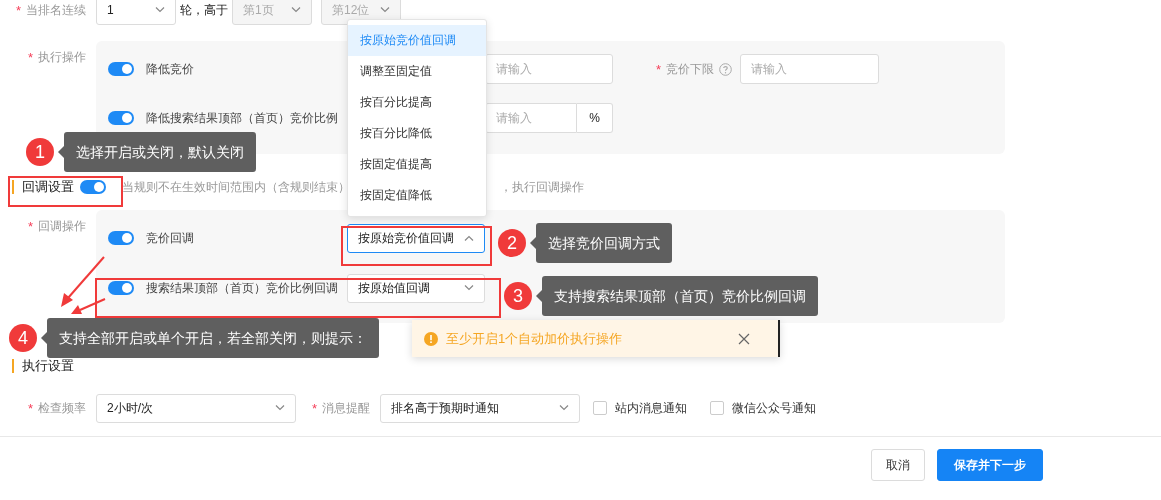  Describe the element at coordinates (744, 338) in the screenshot. I see `close-icon` at that location.